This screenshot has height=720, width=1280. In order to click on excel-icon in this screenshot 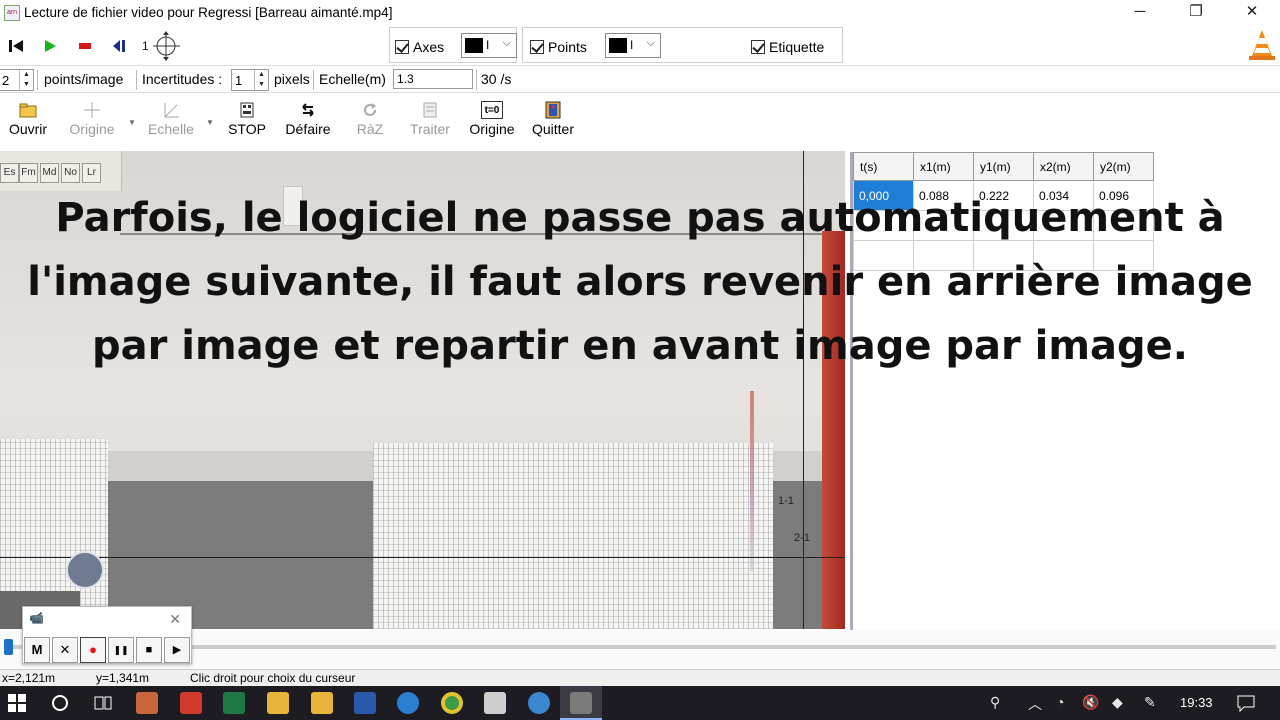, I will do `click(234, 703)`.